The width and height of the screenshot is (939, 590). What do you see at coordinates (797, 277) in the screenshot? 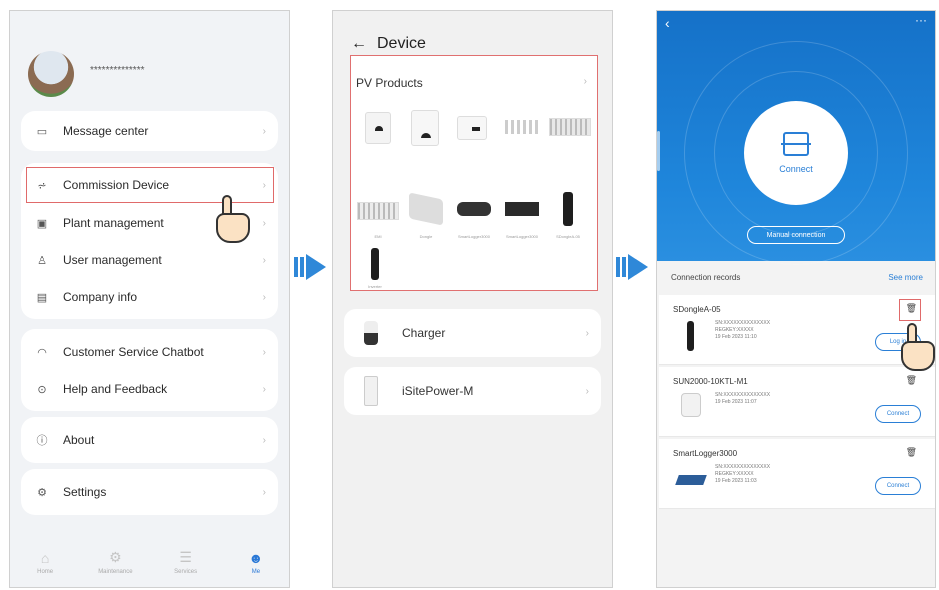
I see `records-header: Connection records See more` at bounding box center [797, 277].